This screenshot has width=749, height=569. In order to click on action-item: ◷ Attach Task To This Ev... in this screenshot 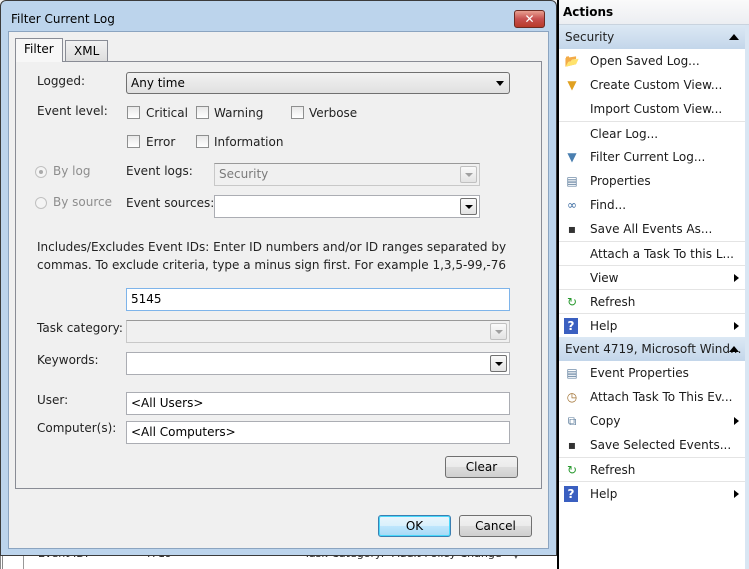, I will do `click(654, 397)`.